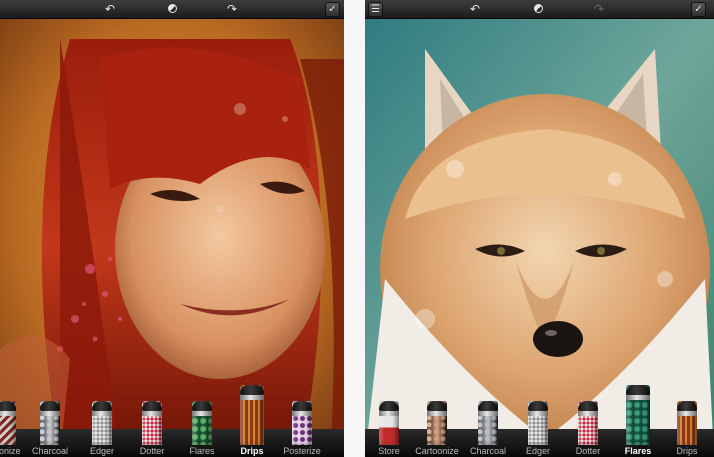  I want to click on tool-cartoonize: Cartoonize, so click(437, 416).